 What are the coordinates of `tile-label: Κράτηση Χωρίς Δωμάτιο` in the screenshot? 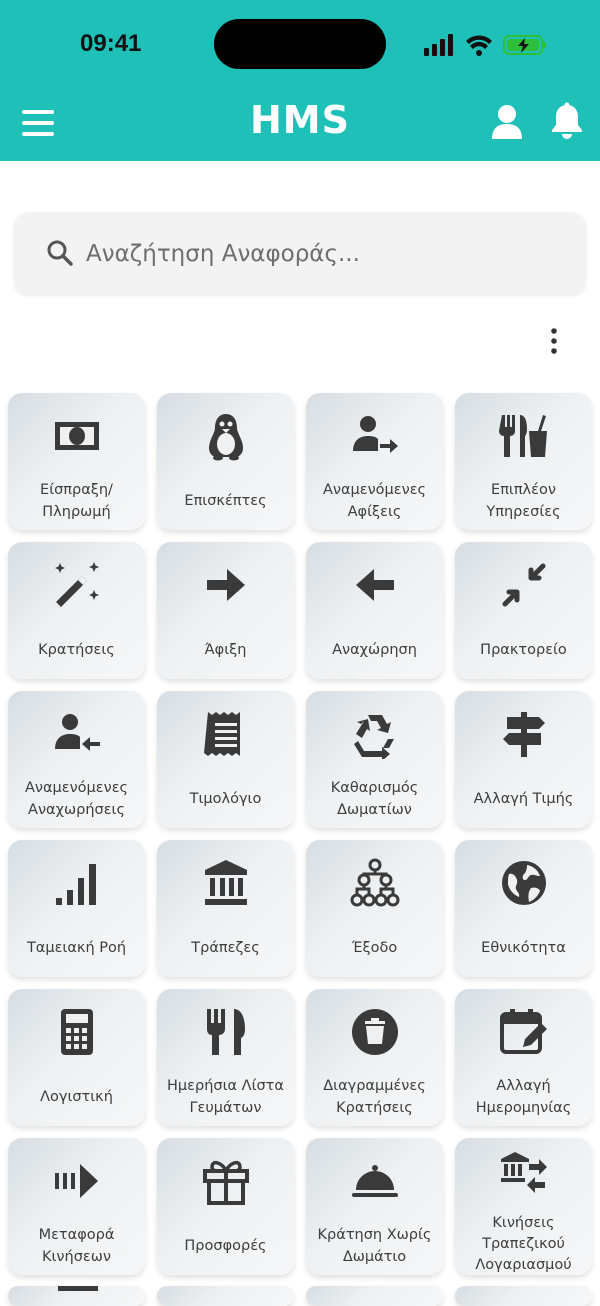 It's located at (374, 1246).